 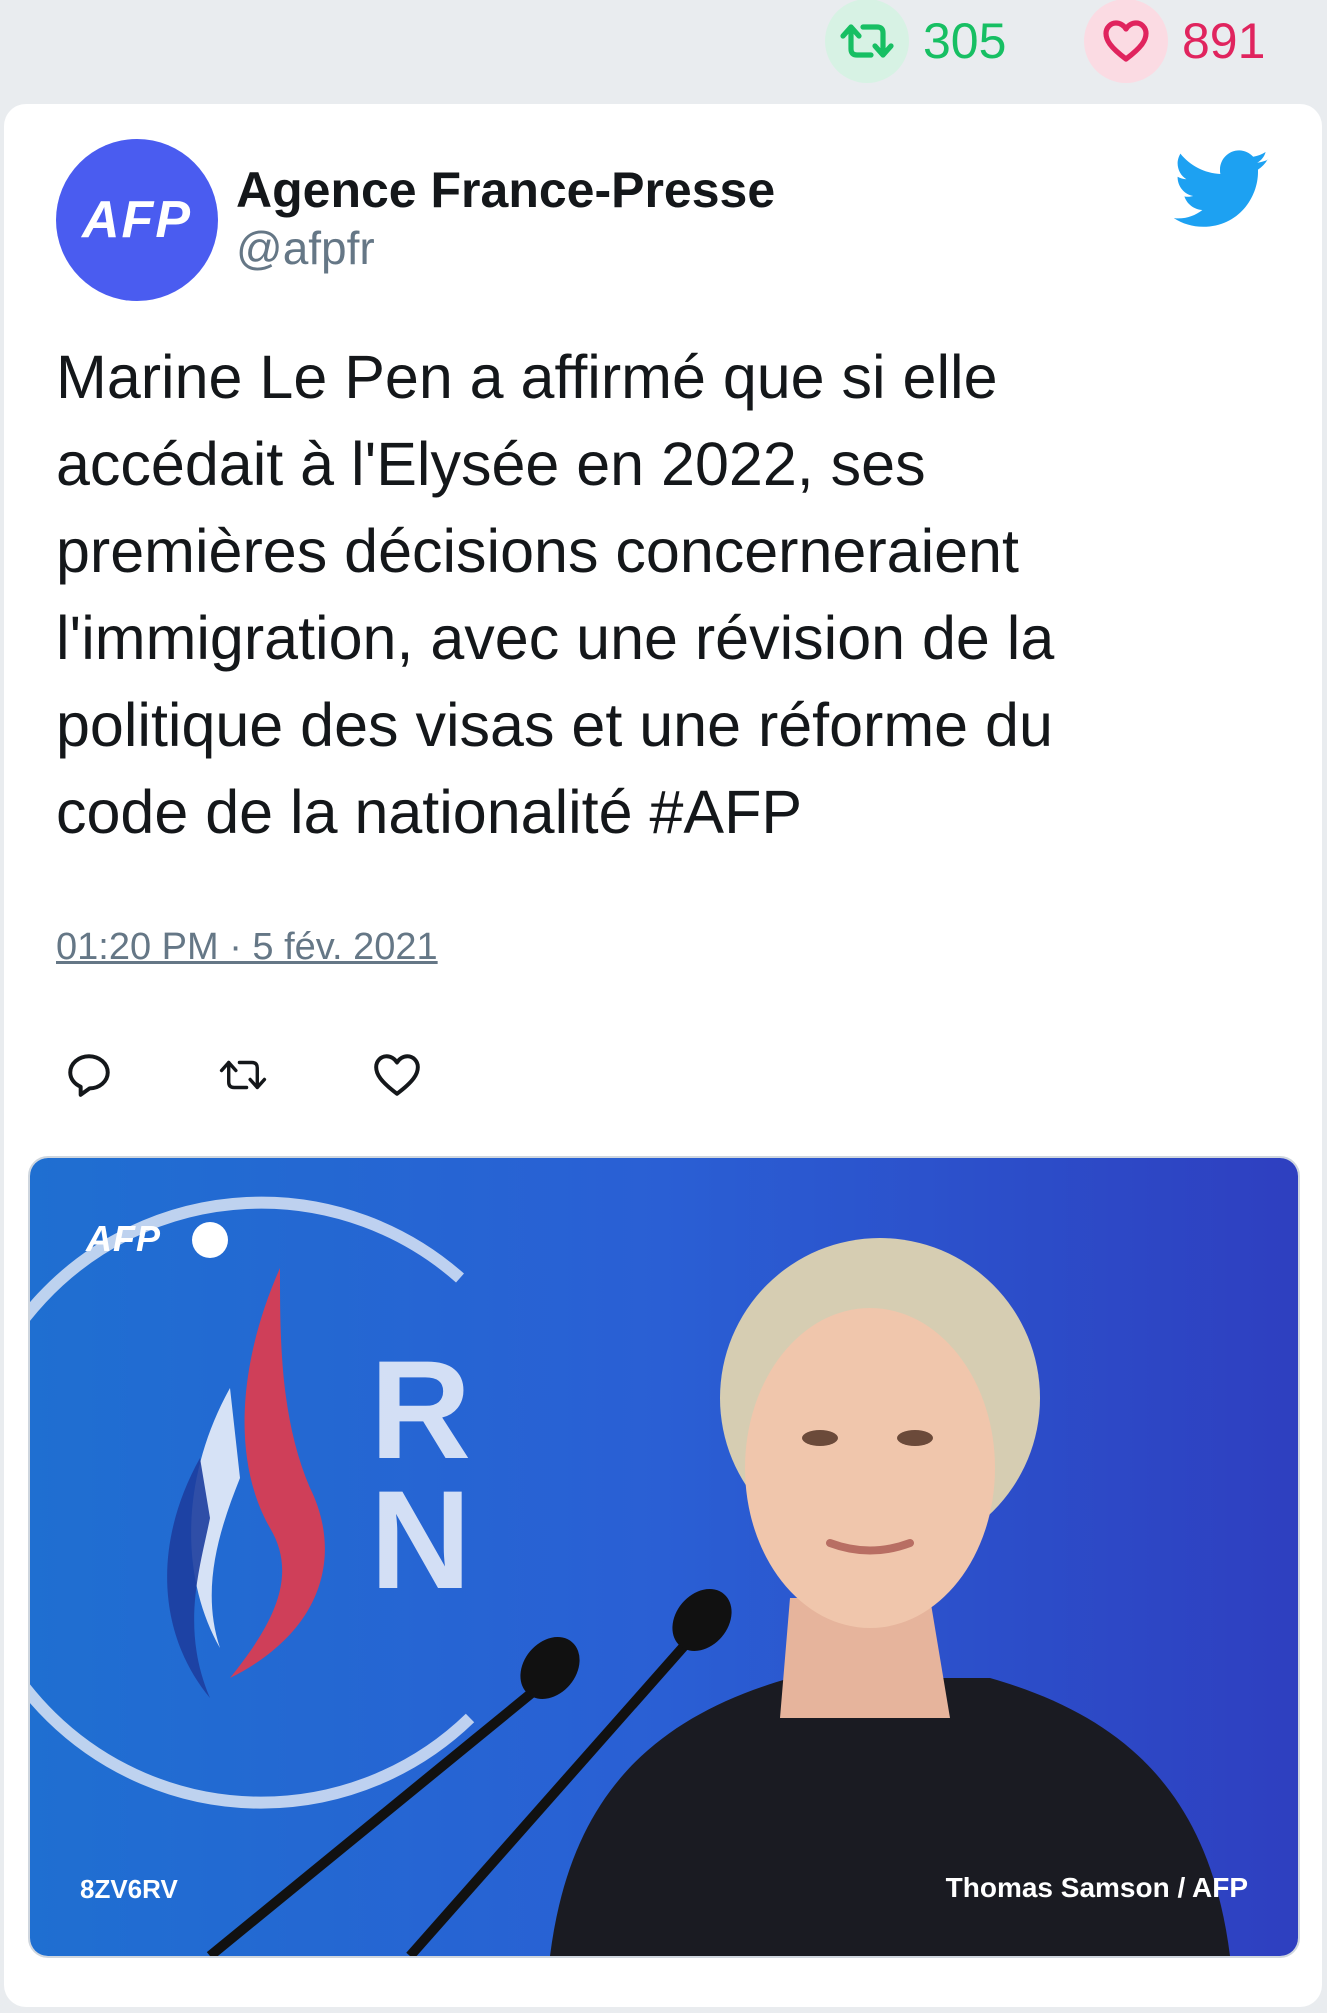 What do you see at coordinates (420, 1539) in the screenshot?
I see `svg-text: N` at bounding box center [420, 1539].